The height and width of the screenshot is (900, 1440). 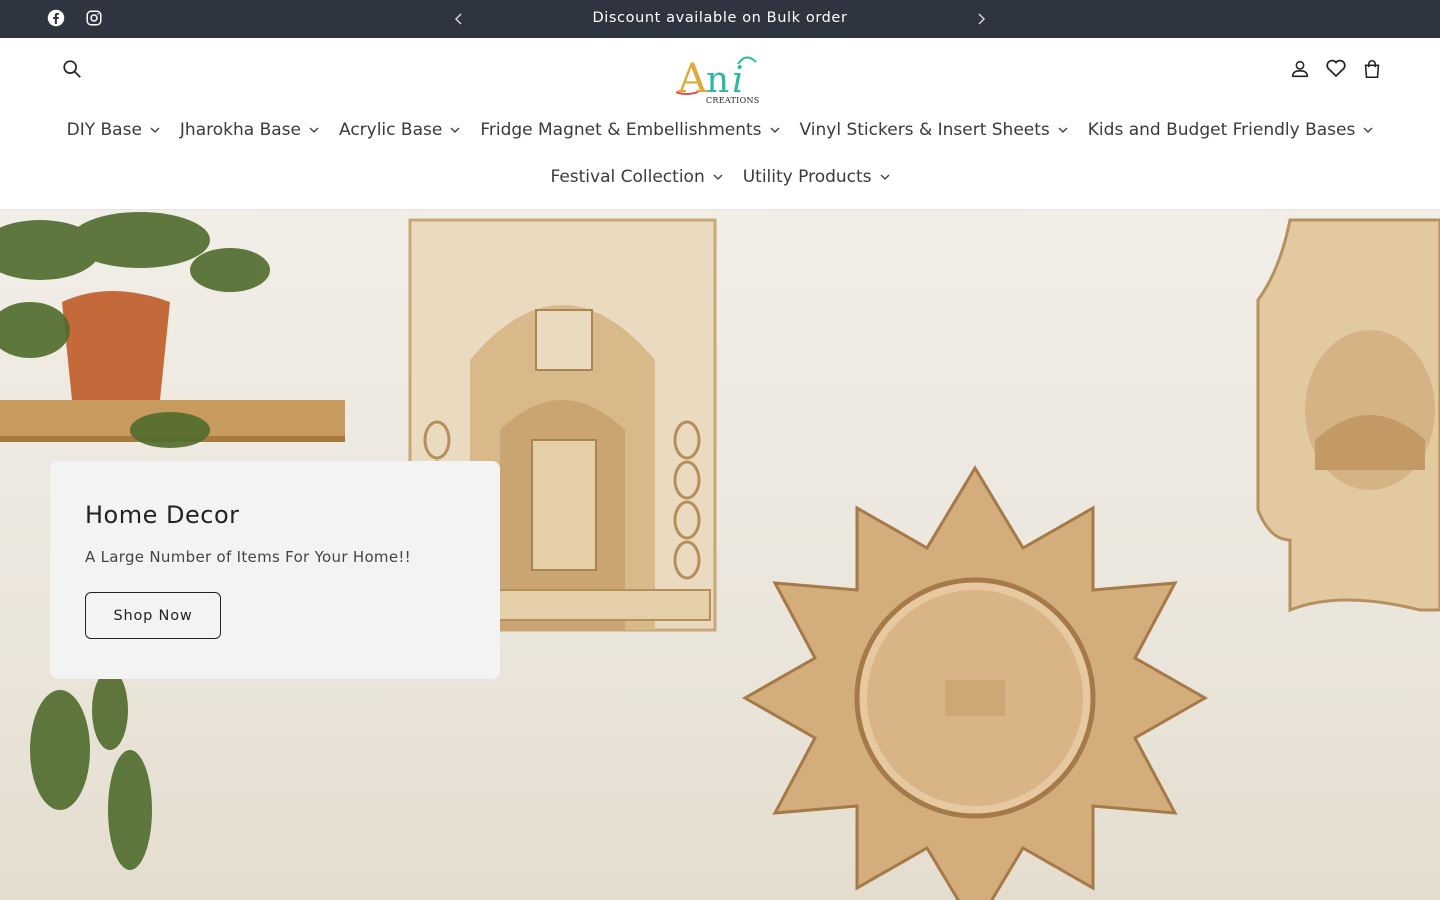 What do you see at coordinates (737, 80) in the screenshot?
I see `svg-text: i` at bounding box center [737, 80].